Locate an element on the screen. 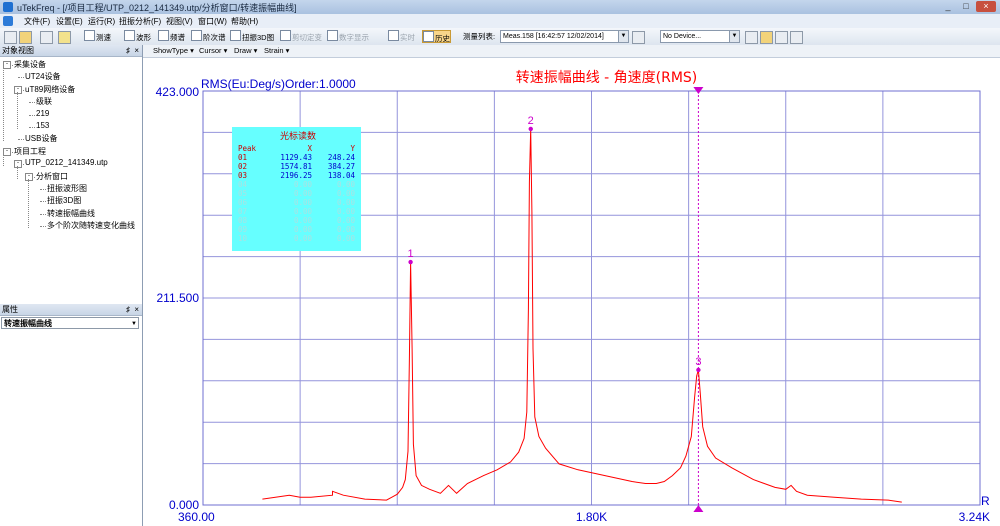  strain-menu: Strain ▾ is located at coordinates (276, 50).